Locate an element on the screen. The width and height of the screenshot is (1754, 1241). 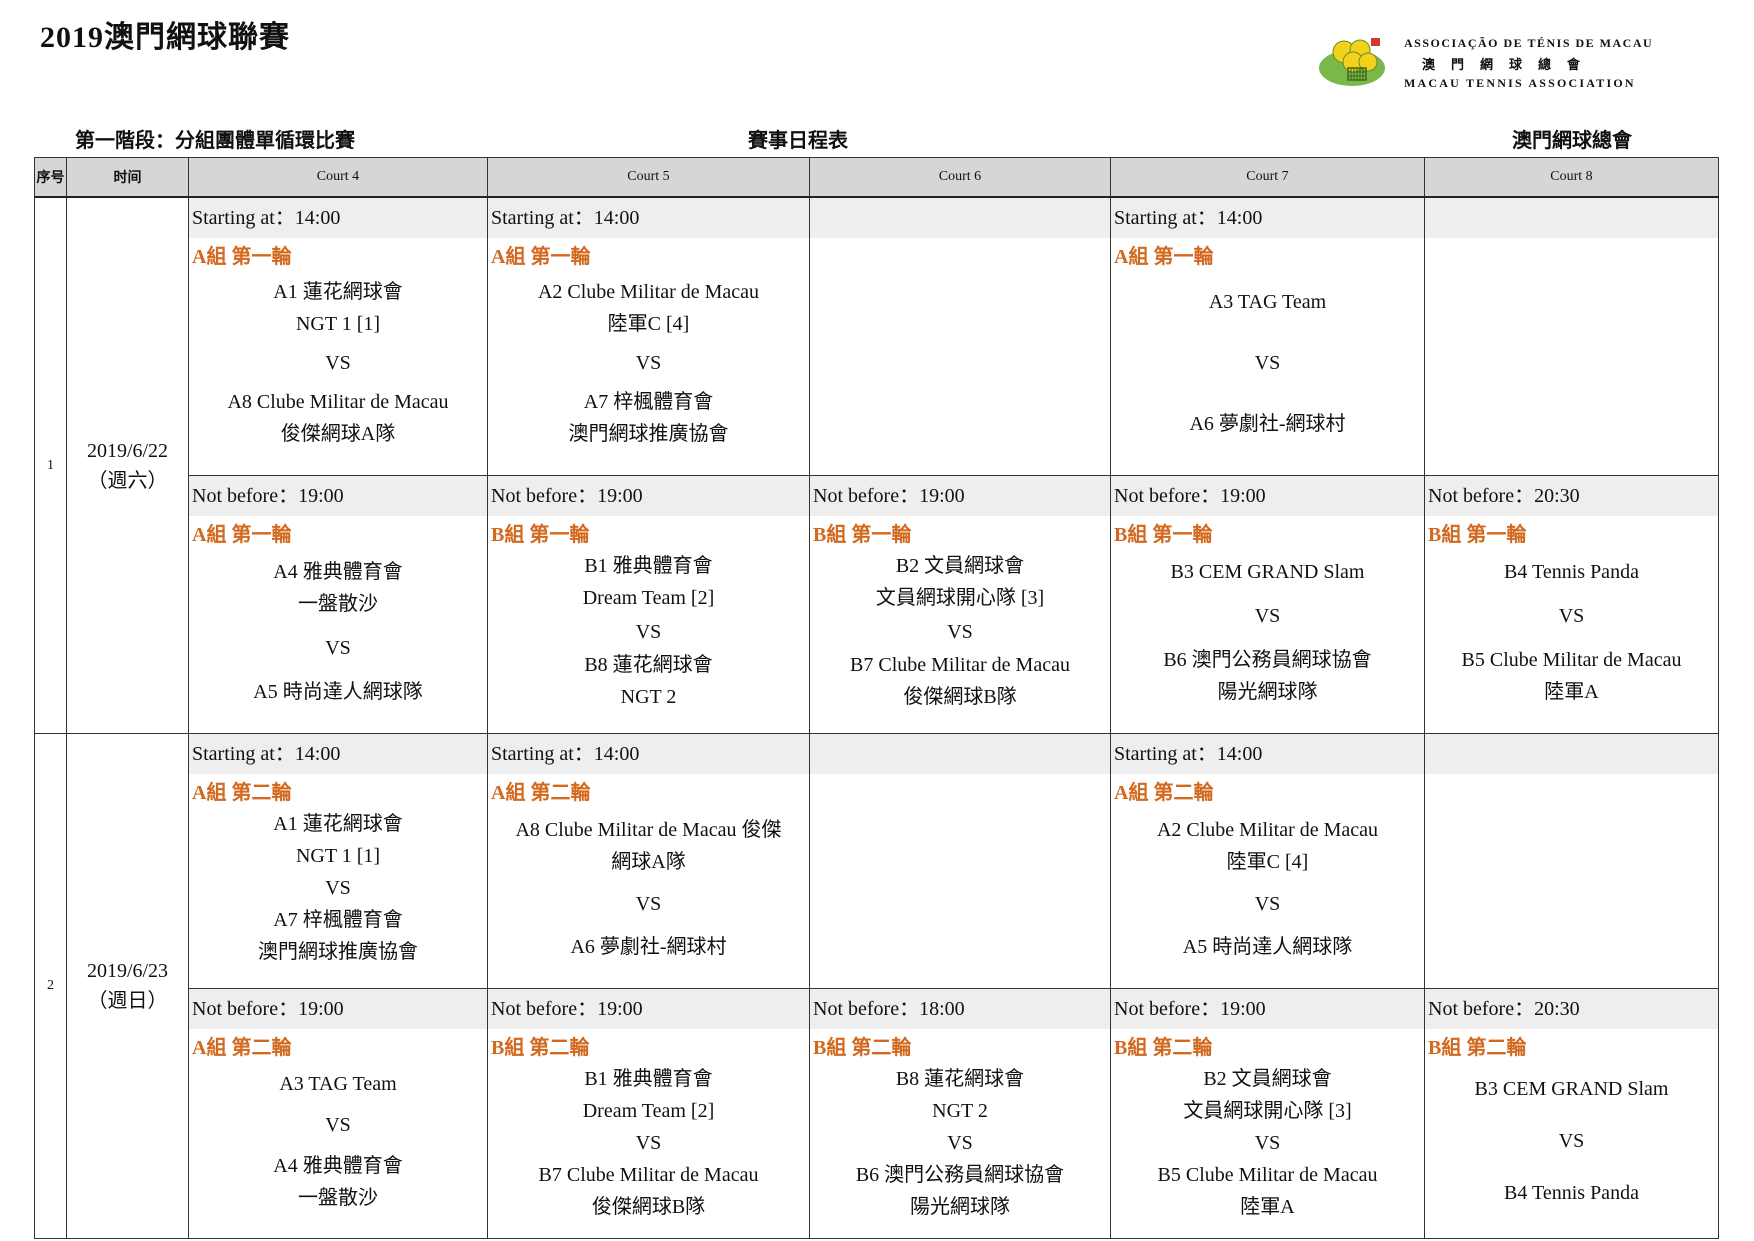
home-team: B3 CEM GRAND Slam is located at coordinates (1571, 1089).